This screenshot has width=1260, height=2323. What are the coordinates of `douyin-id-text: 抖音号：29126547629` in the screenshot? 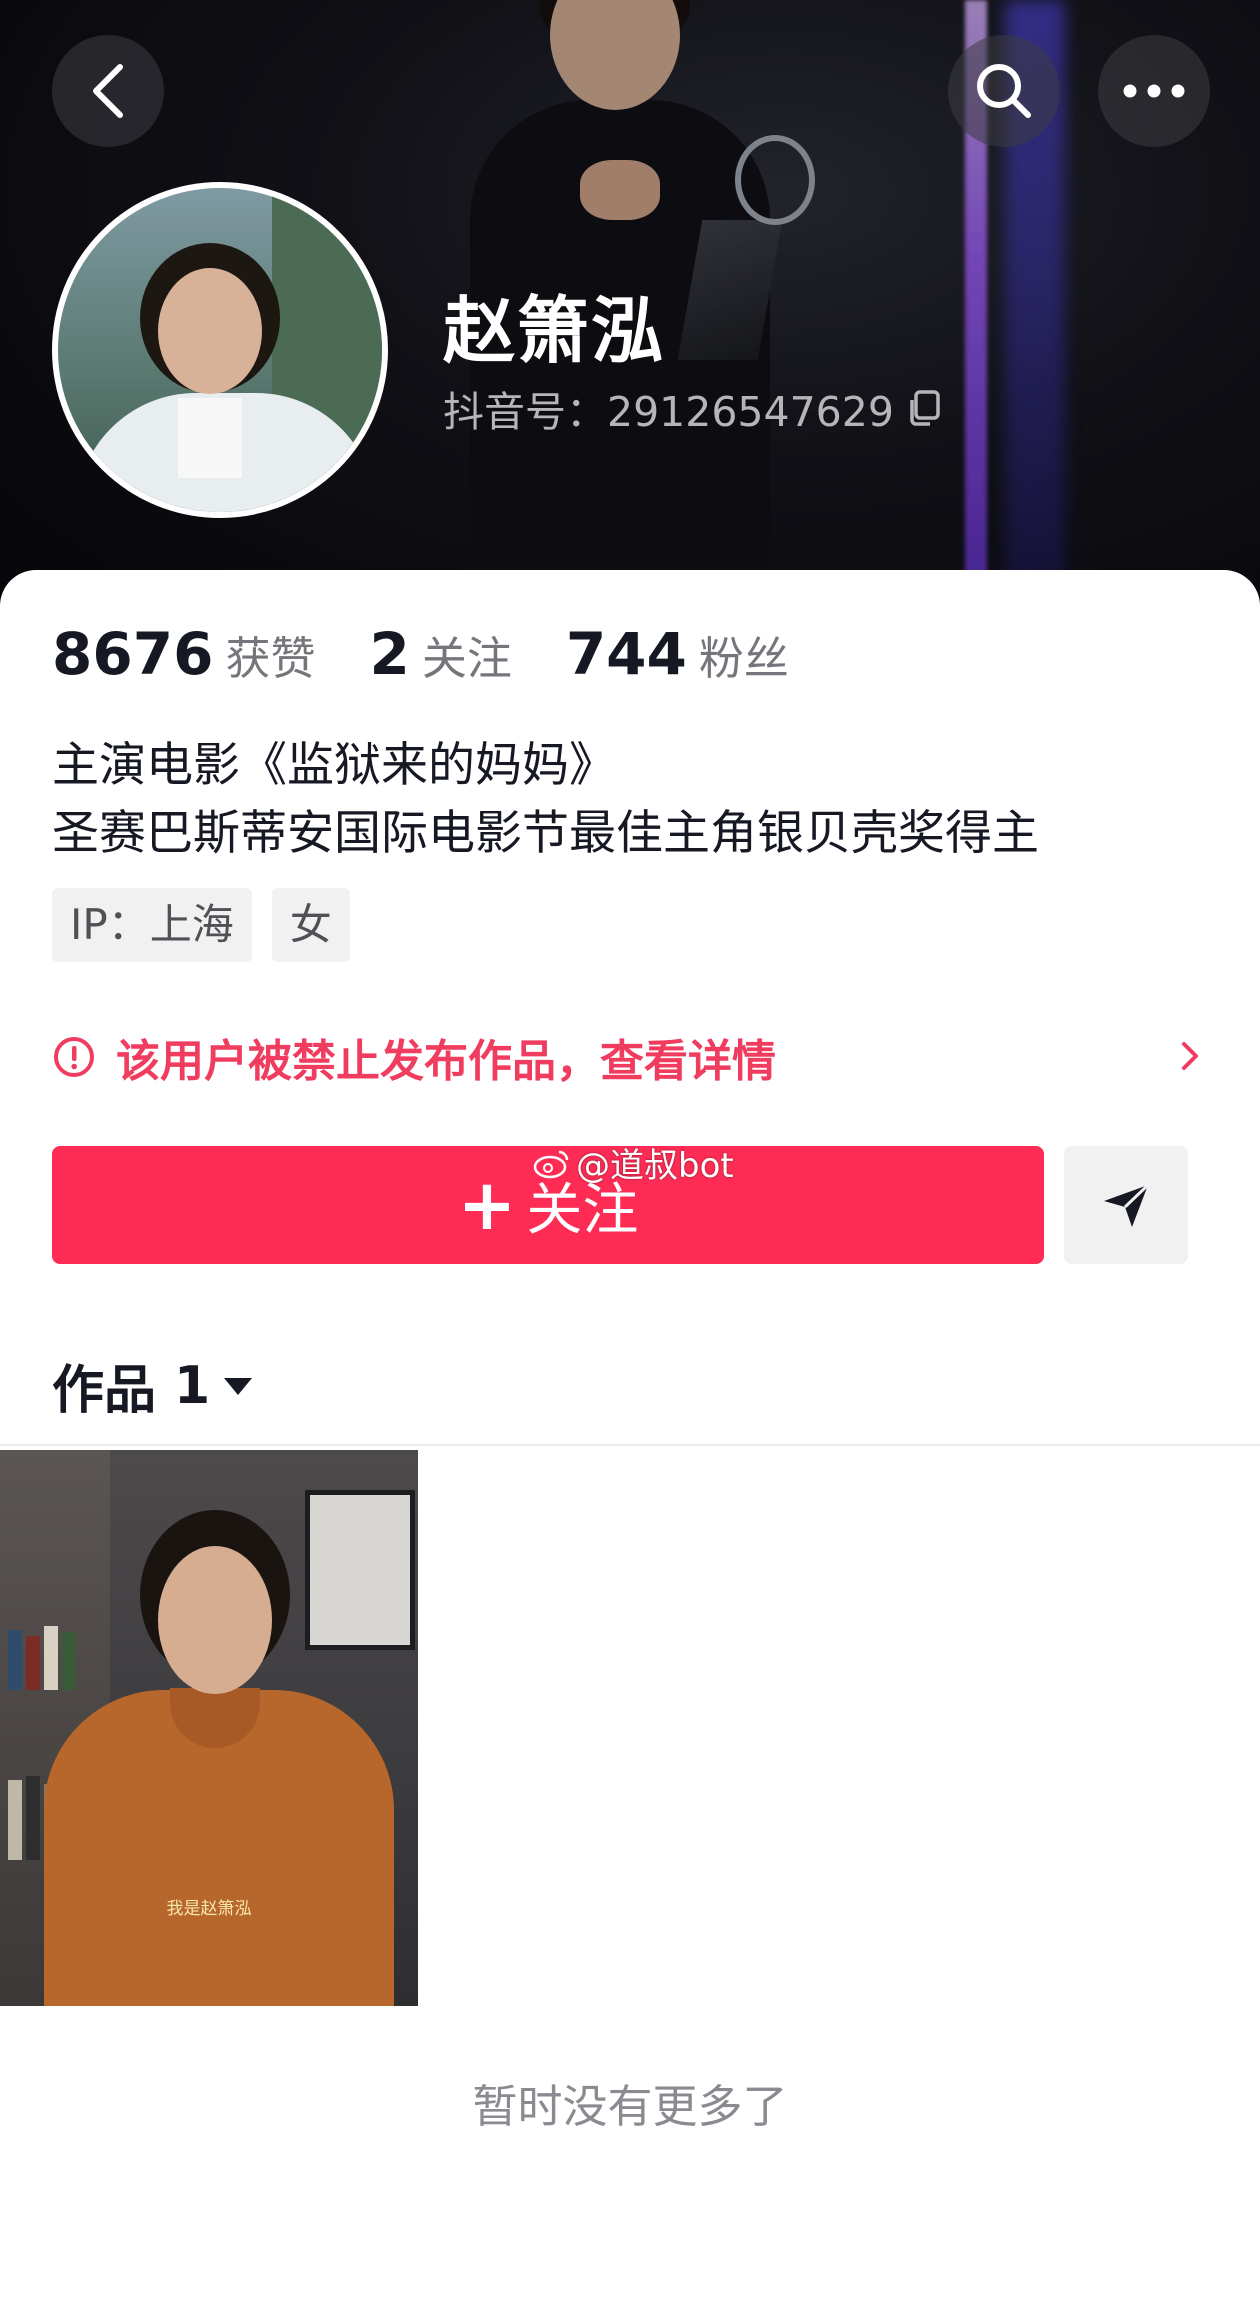 It's located at (668, 412).